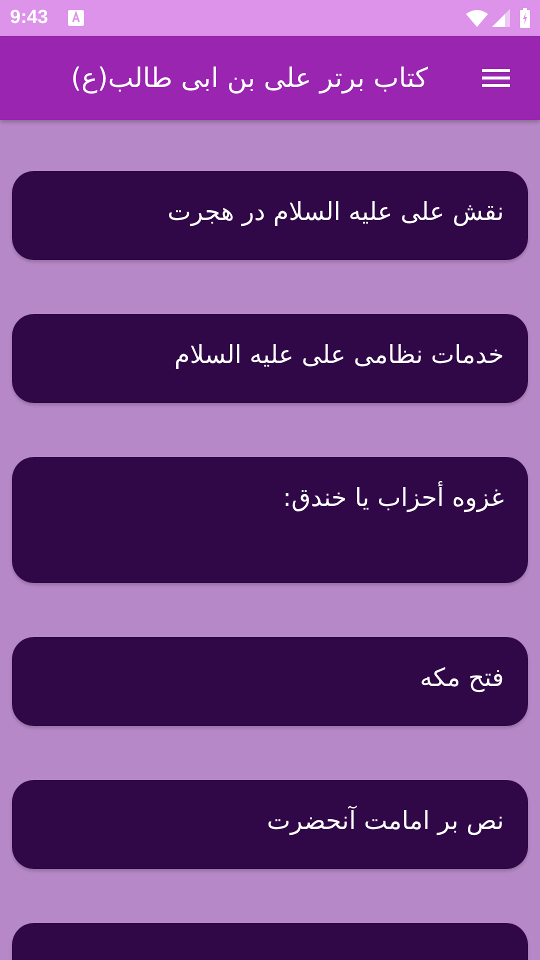  Describe the element at coordinates (29, 18) in the screenshot. I see `status-time: 9:43` at that location.